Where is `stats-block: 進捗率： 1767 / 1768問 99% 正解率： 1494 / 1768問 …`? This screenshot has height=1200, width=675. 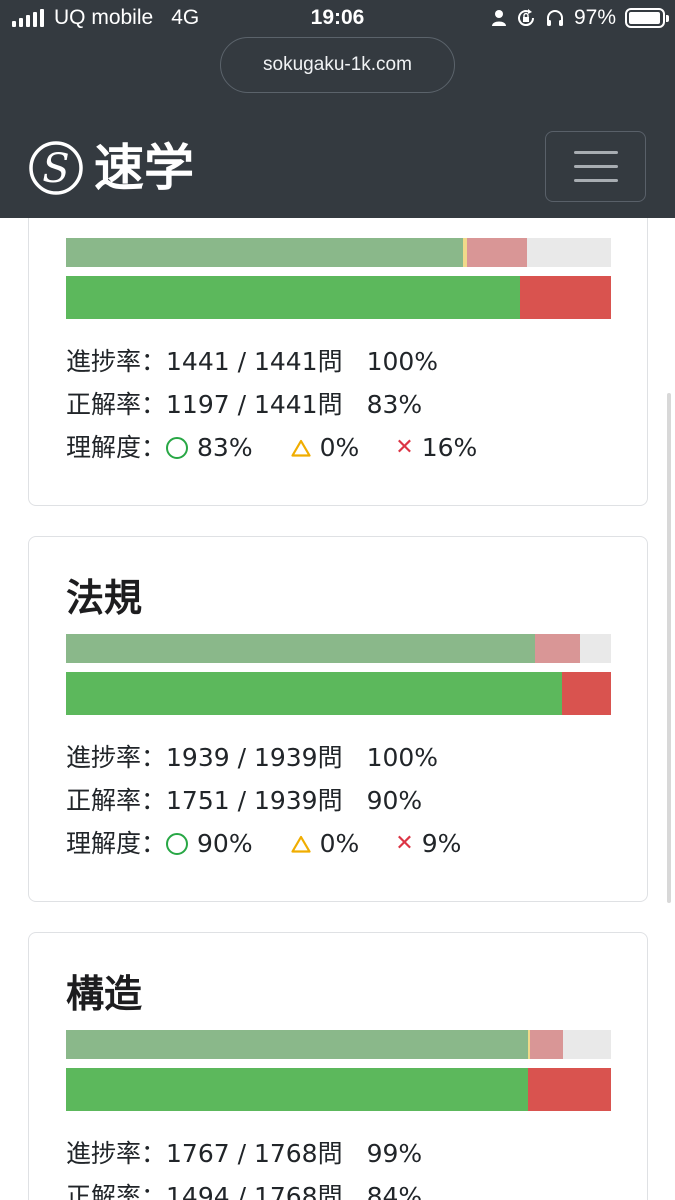 stats-block: 進捗率： 1767 / 1768問 99% 正解率： 1494 / 1768問 … is located at coordinates (244, 1166).